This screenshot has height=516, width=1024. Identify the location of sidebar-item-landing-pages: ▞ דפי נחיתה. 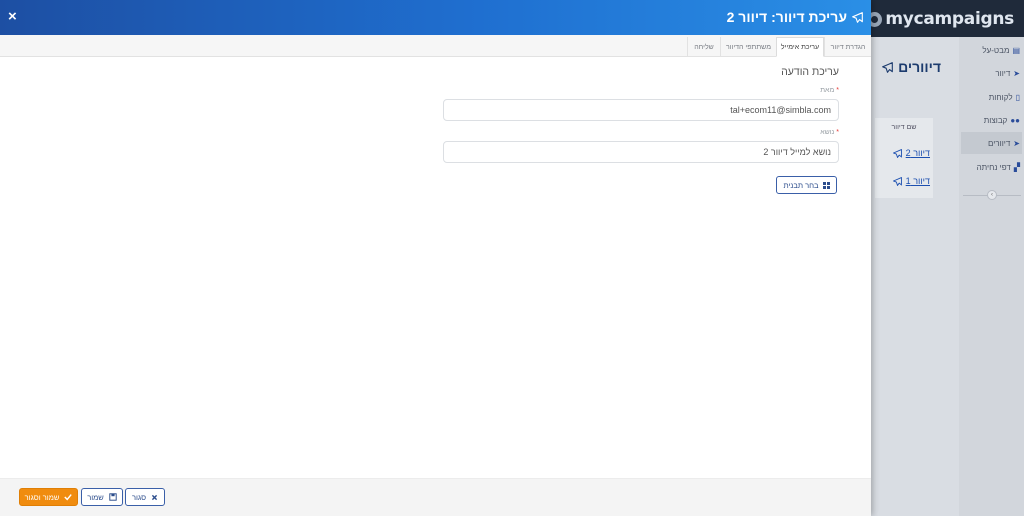
(991, 167).